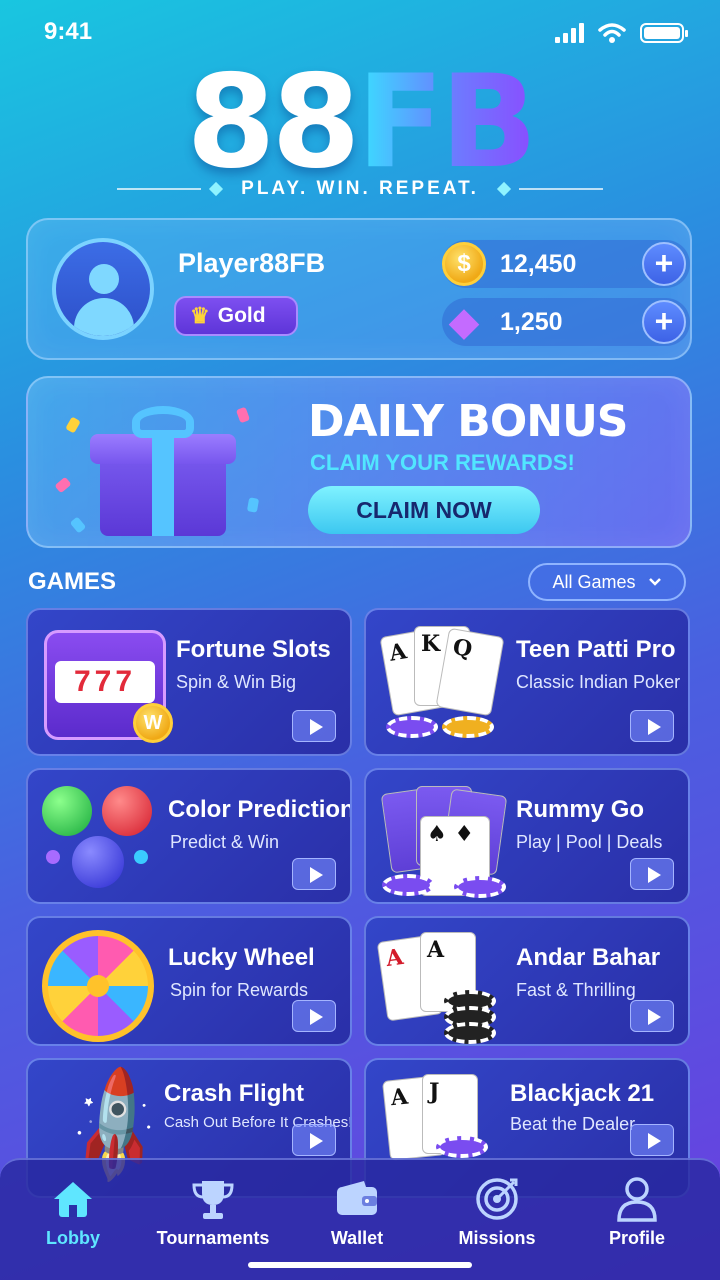 This screenshot has width=720, height=1280. What do you see at coordinates (73, 1199) in the screenshot?
I see `home-icon` at bounding box center [73, 1199].